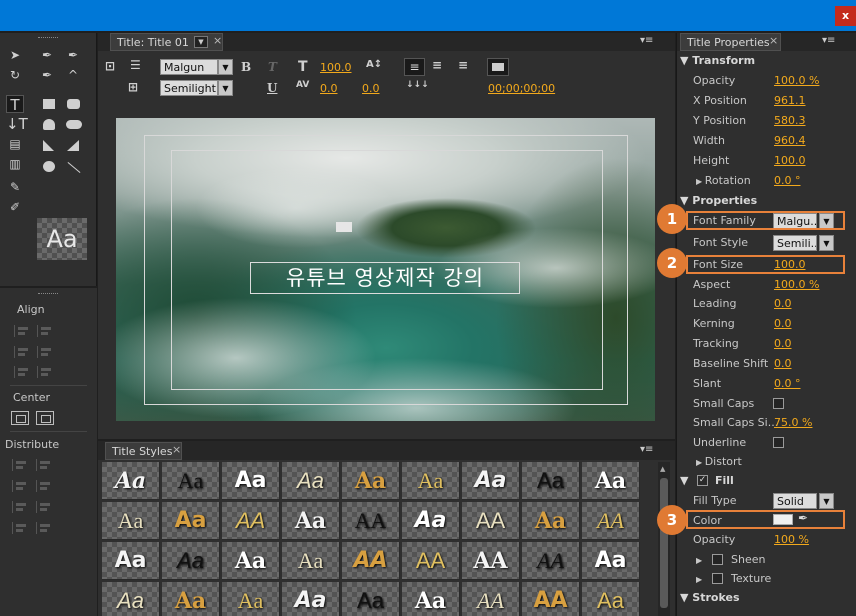 Image resolution: width=856 pixels, height=616 pixels. I want to click on bold-button: B, so click(246, 67).